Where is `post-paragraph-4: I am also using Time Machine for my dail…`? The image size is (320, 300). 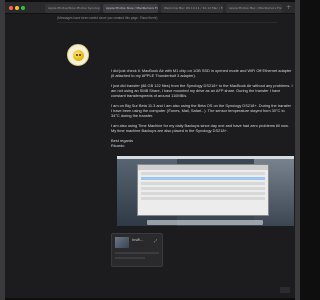
post-paragraph-4: I am also using Time Machine for my dail… is located at coordinates (200, 128).